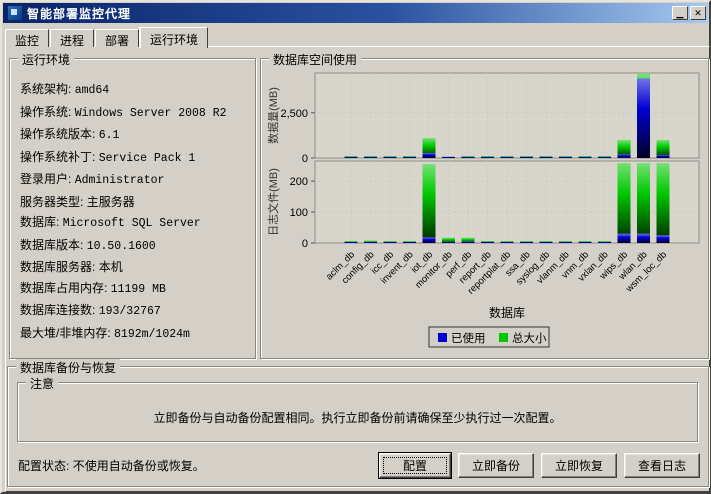 Image resolution: width=711 pixels, height=494 pixels. I want to click on runtime-row-os: 操作系统: Windows Server 2008 R2, so click(123, 112).